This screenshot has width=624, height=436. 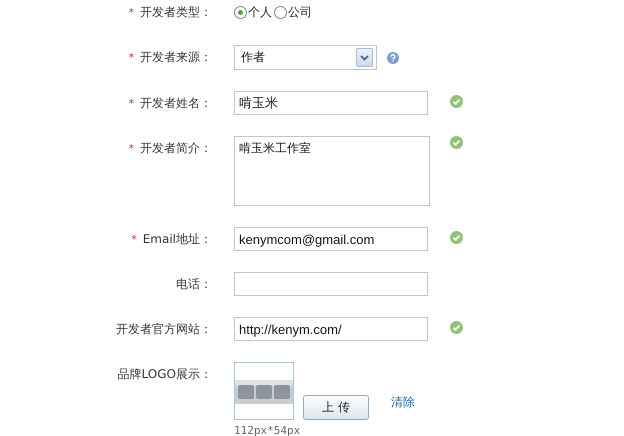 What do you see at coordinates (165, 374) in the screenshot?
I see `field-label: 品牌LOGO展示：` at bounding box center [165, 374].